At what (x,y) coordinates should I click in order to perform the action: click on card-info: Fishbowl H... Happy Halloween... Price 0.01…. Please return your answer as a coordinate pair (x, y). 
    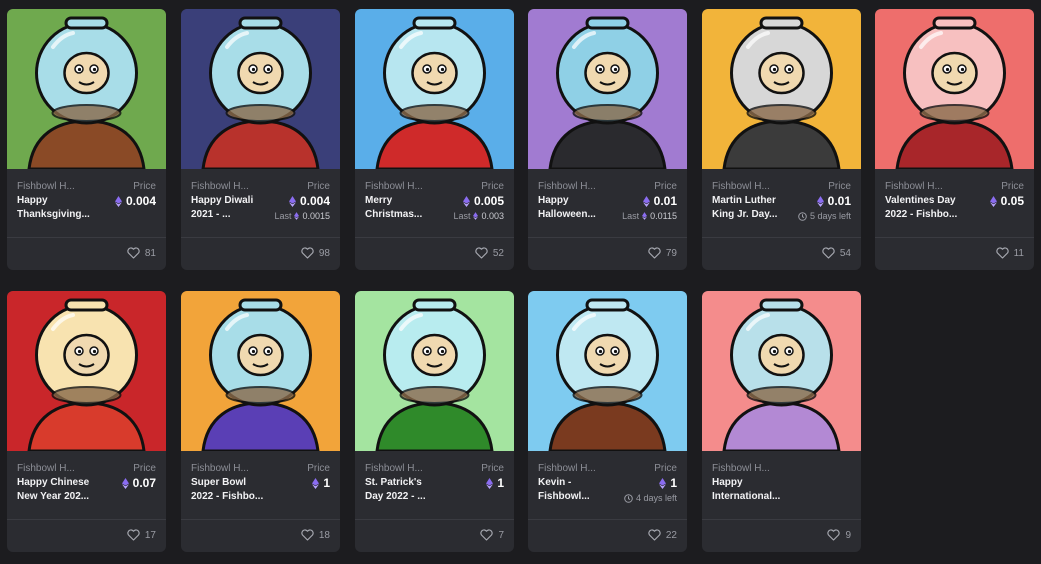
    Looking at the image, I should click on (607, 203).